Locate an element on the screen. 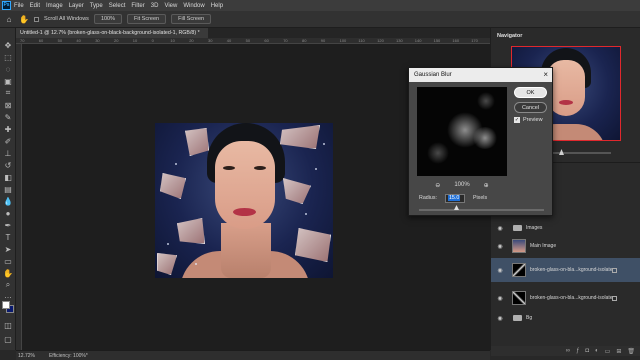 Image resolution: width=640 pixels, height=360 pixels. layers-panel-footer: ∞ ƒ ◘ ◐ ▭ ⊞ 🗑 is located at coordinates (565, 351).